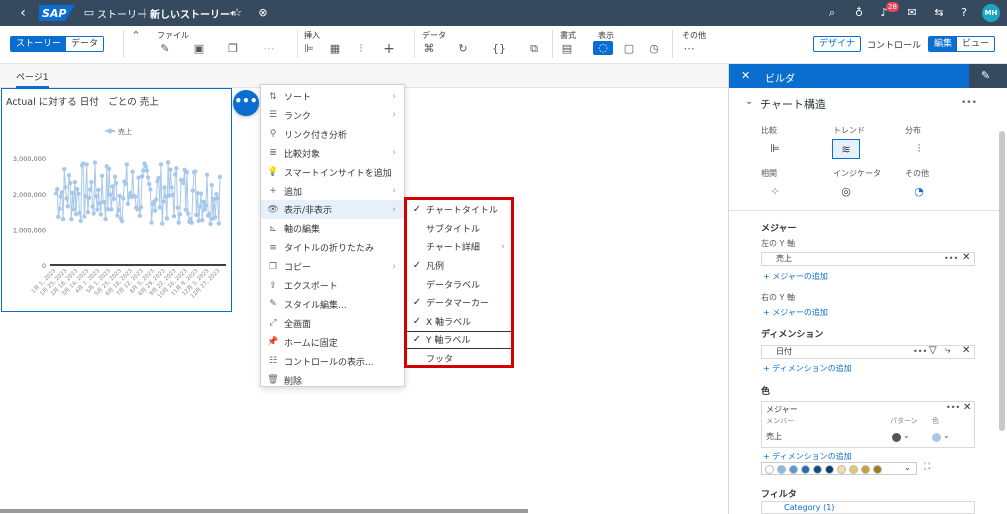 The width and height of the screenshot is (1007, 514). Describe the element at coordinates (165, 48) in the screenshot. I see `edit-icon: ✎` at that location.